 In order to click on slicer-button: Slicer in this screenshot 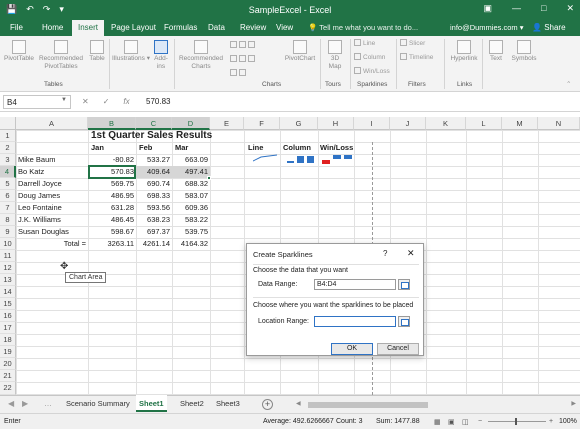, I will do `click(412, 43)`.